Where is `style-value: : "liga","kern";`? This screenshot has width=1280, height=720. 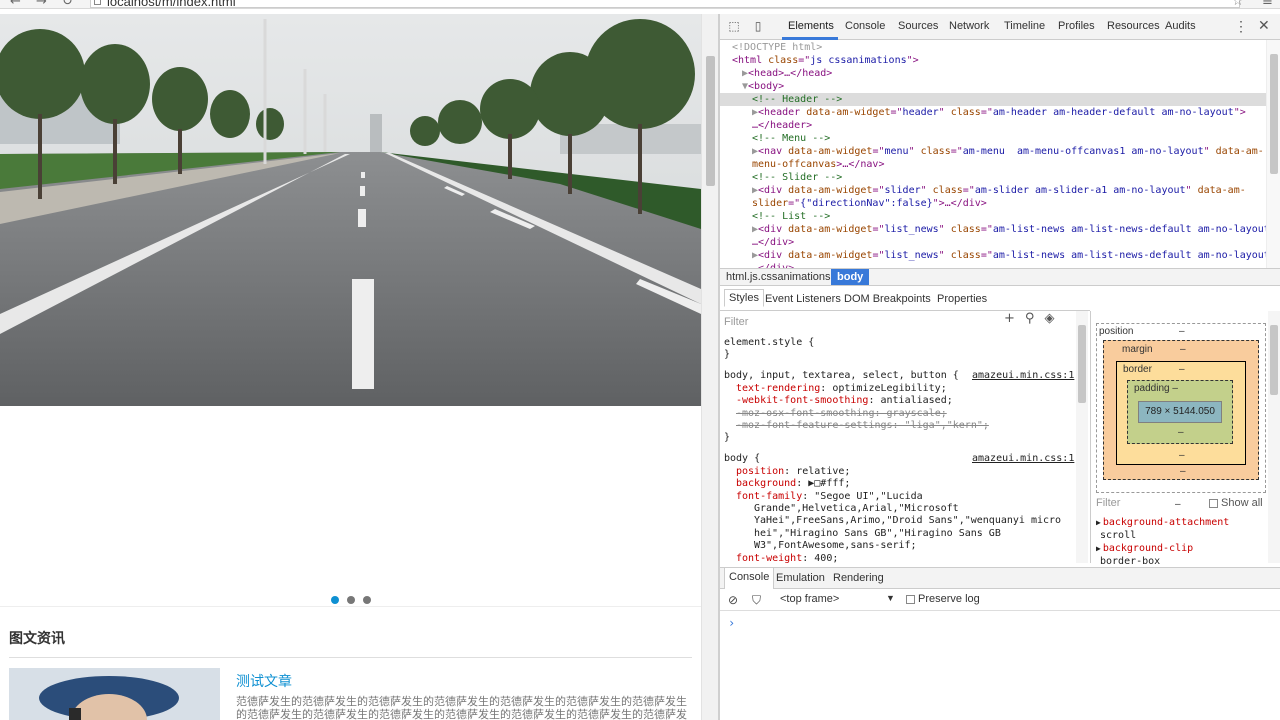
style-value: : "liga","kern"; is located at coordinates (940, 425).